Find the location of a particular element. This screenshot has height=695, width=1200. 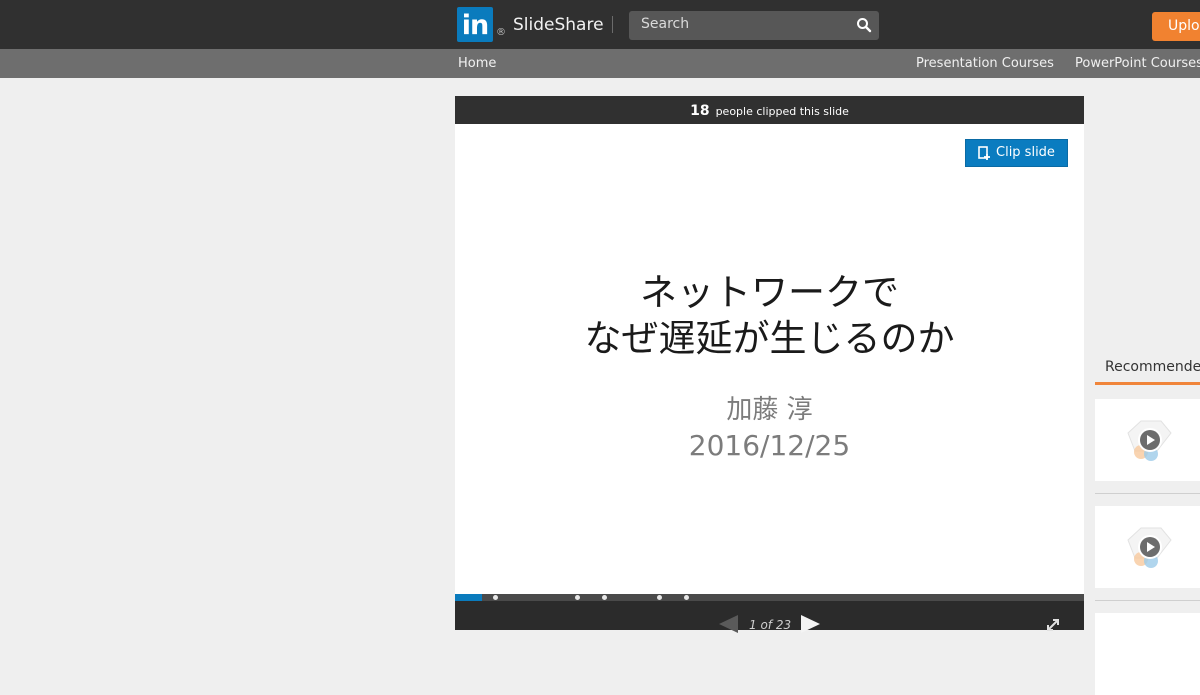

slide-title: ネットワークで なぜ遅延が生じるのか is located at coordinates (769, 316).